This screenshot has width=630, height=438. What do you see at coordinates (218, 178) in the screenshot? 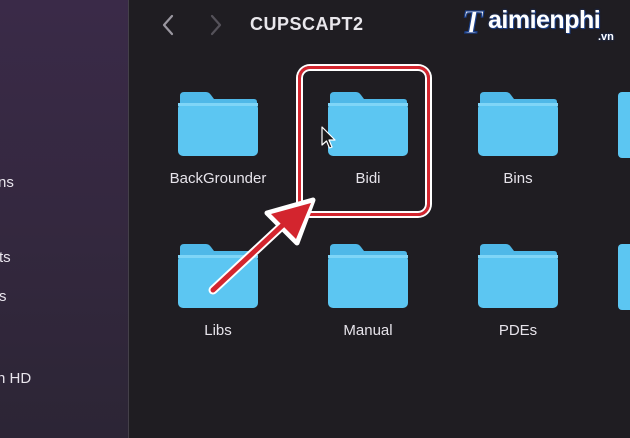
I see `folder-label: BackGrounder` at bounding box center [218, 178].